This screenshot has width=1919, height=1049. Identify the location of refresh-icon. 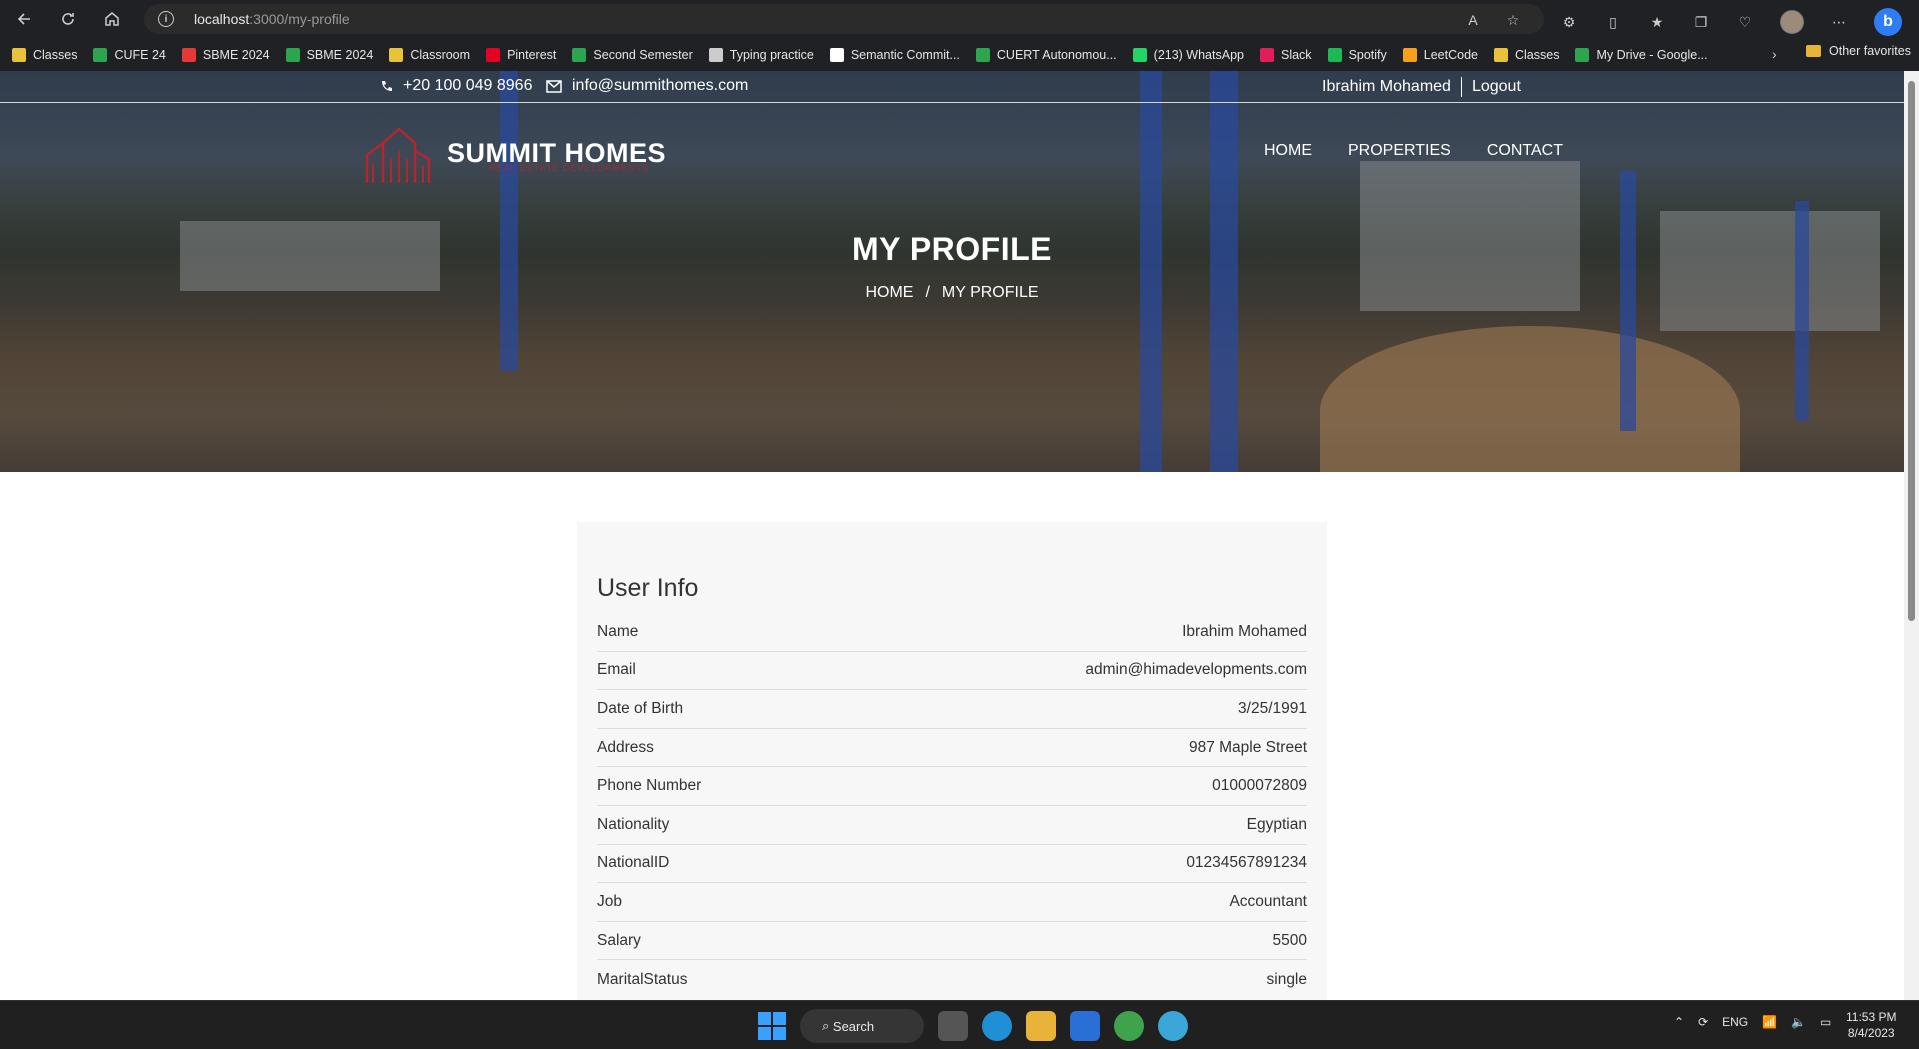
(68, 19).